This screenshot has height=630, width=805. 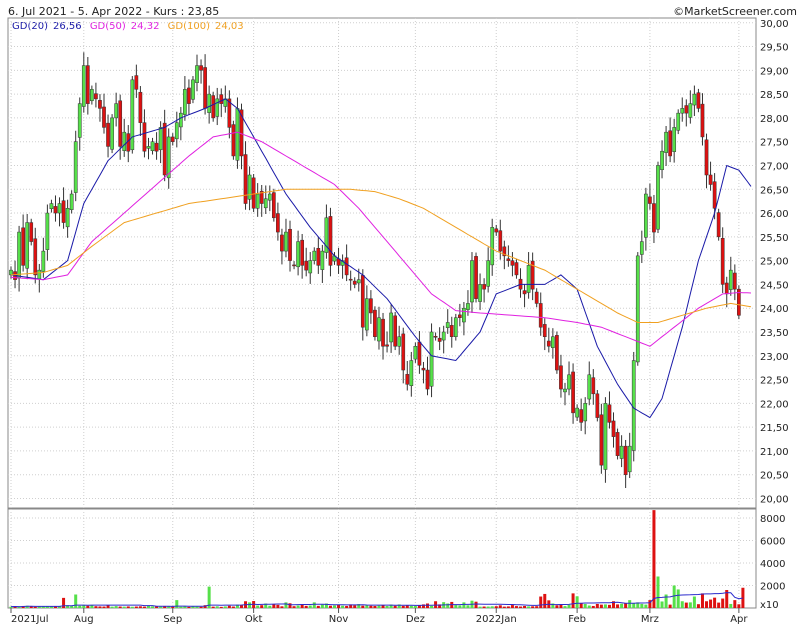 What do you see at coordinates (382, 558) in the screenshot?
I see `volume-panel-frame` at bounding box center [382, 558].